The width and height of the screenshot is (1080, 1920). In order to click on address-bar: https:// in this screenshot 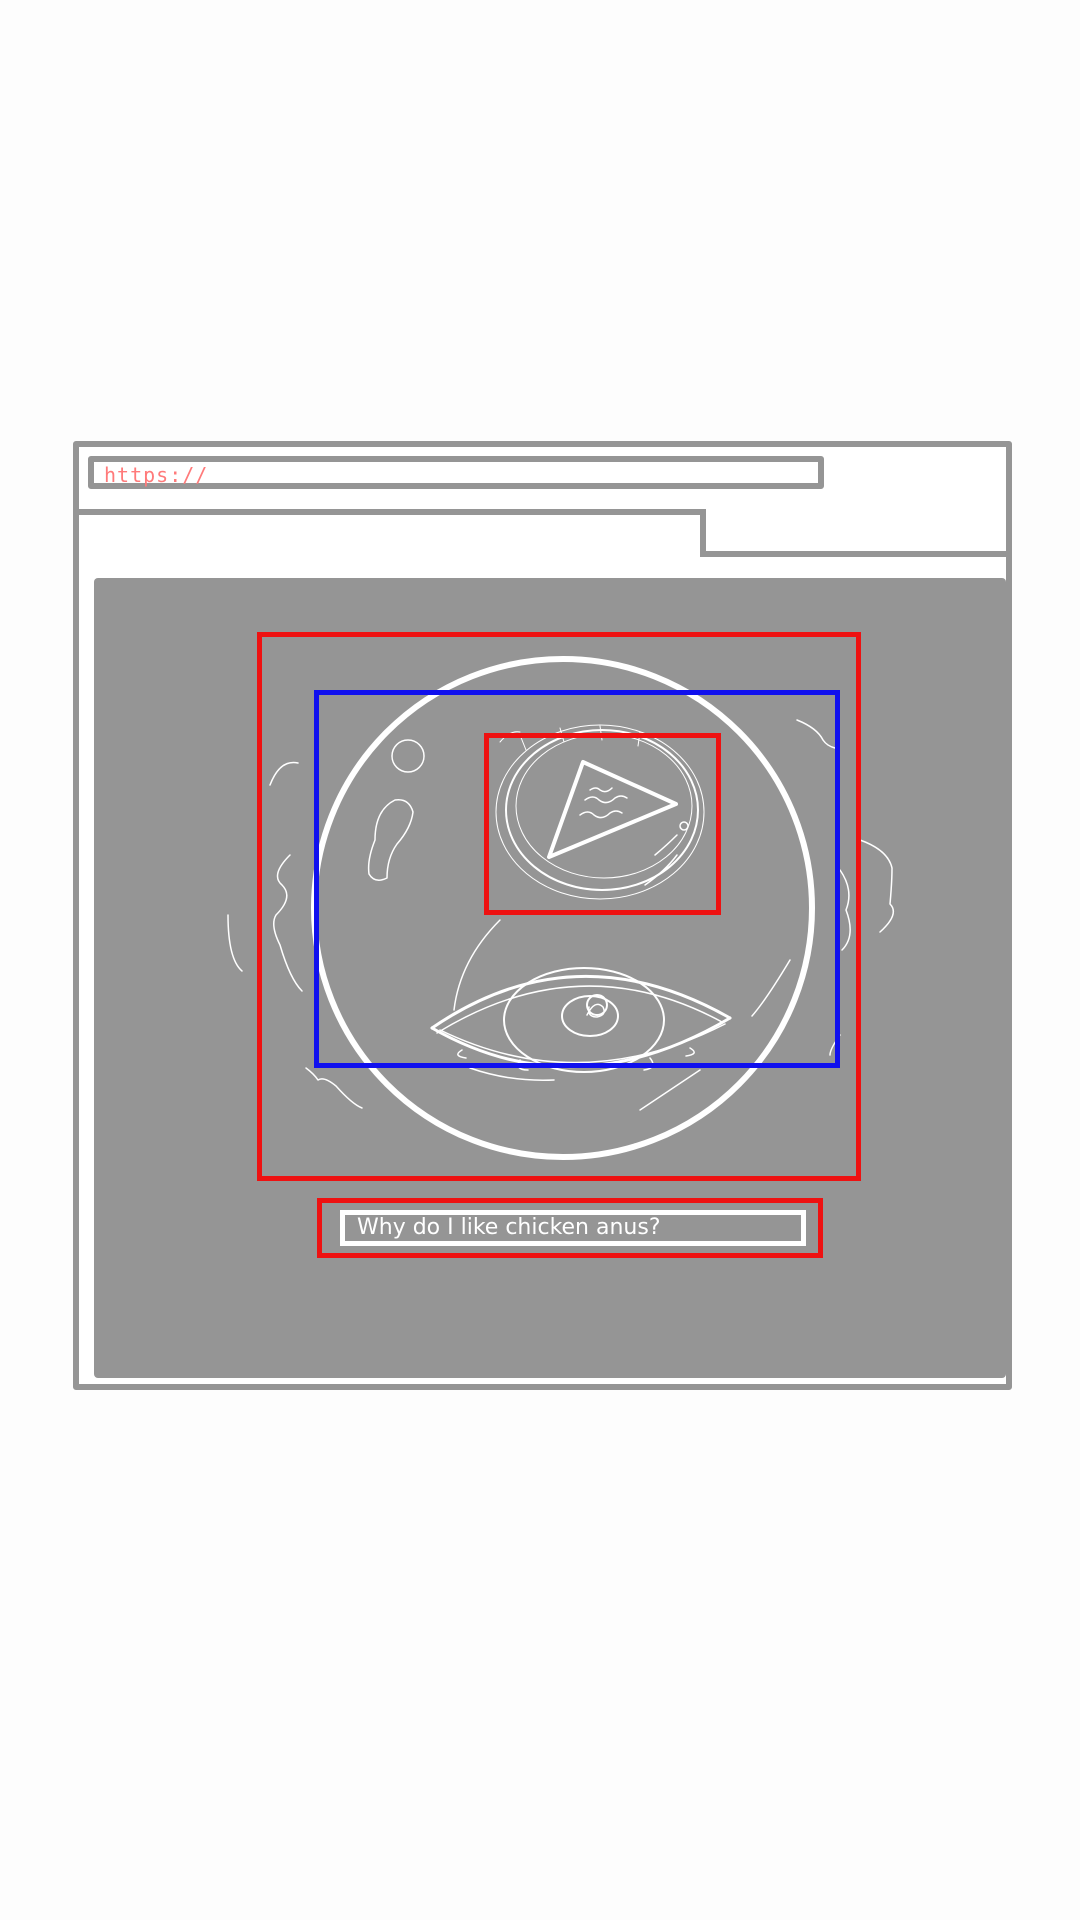, I will do `click(456, 472)`.